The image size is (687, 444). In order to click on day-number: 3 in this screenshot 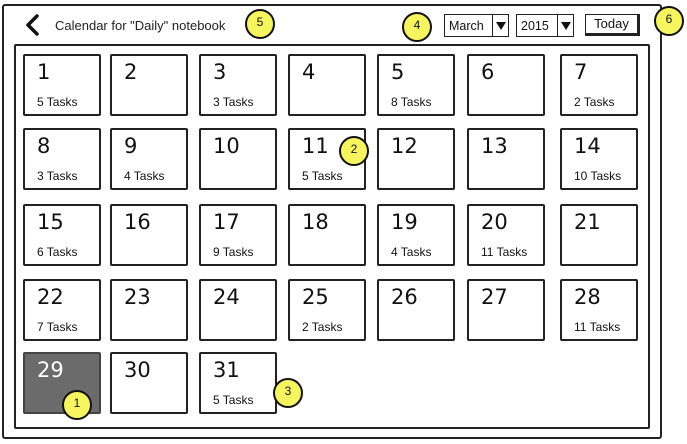, I will do `click(220, 72)`.